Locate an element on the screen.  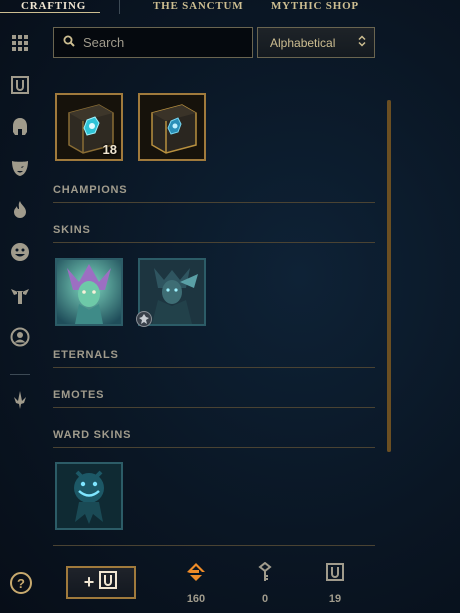
help-button-label: ? is located at coordinates (21, 583).